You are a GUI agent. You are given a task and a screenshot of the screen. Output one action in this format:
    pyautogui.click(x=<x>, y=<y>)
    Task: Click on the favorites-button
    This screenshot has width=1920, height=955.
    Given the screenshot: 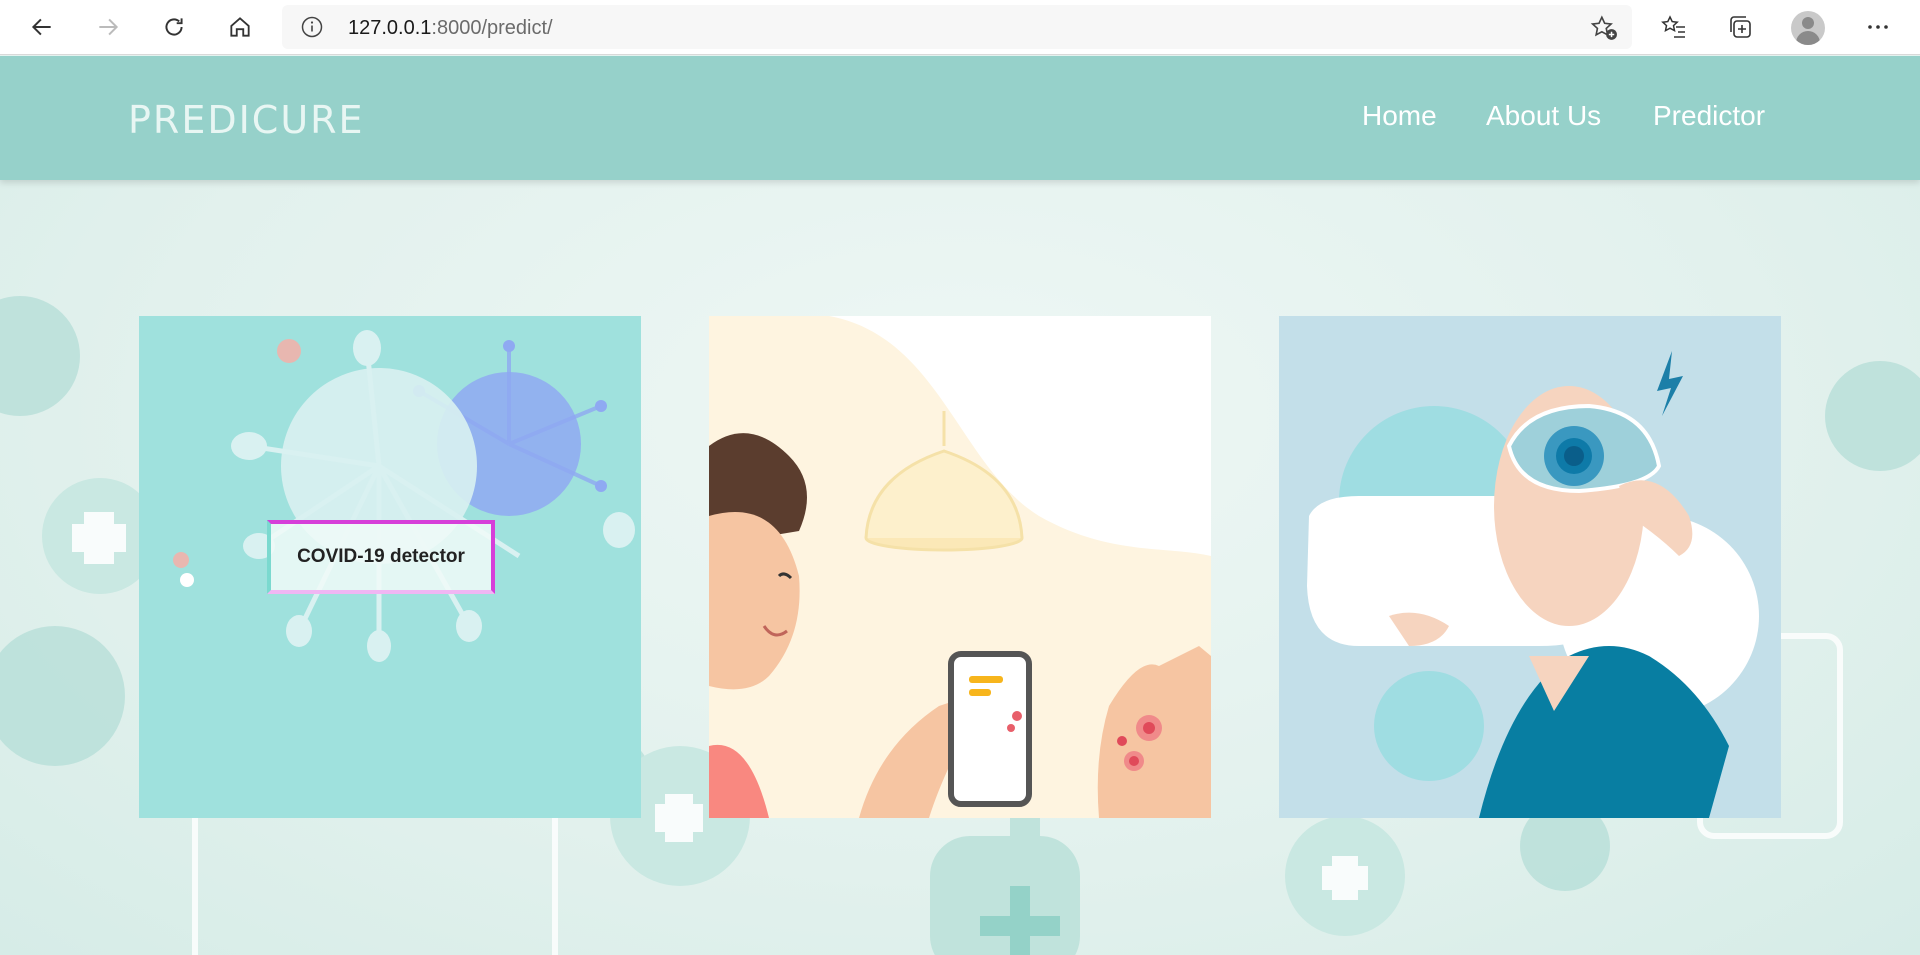 What is the action you would take?
    pyautogui.click(x=1674, y=27)
    